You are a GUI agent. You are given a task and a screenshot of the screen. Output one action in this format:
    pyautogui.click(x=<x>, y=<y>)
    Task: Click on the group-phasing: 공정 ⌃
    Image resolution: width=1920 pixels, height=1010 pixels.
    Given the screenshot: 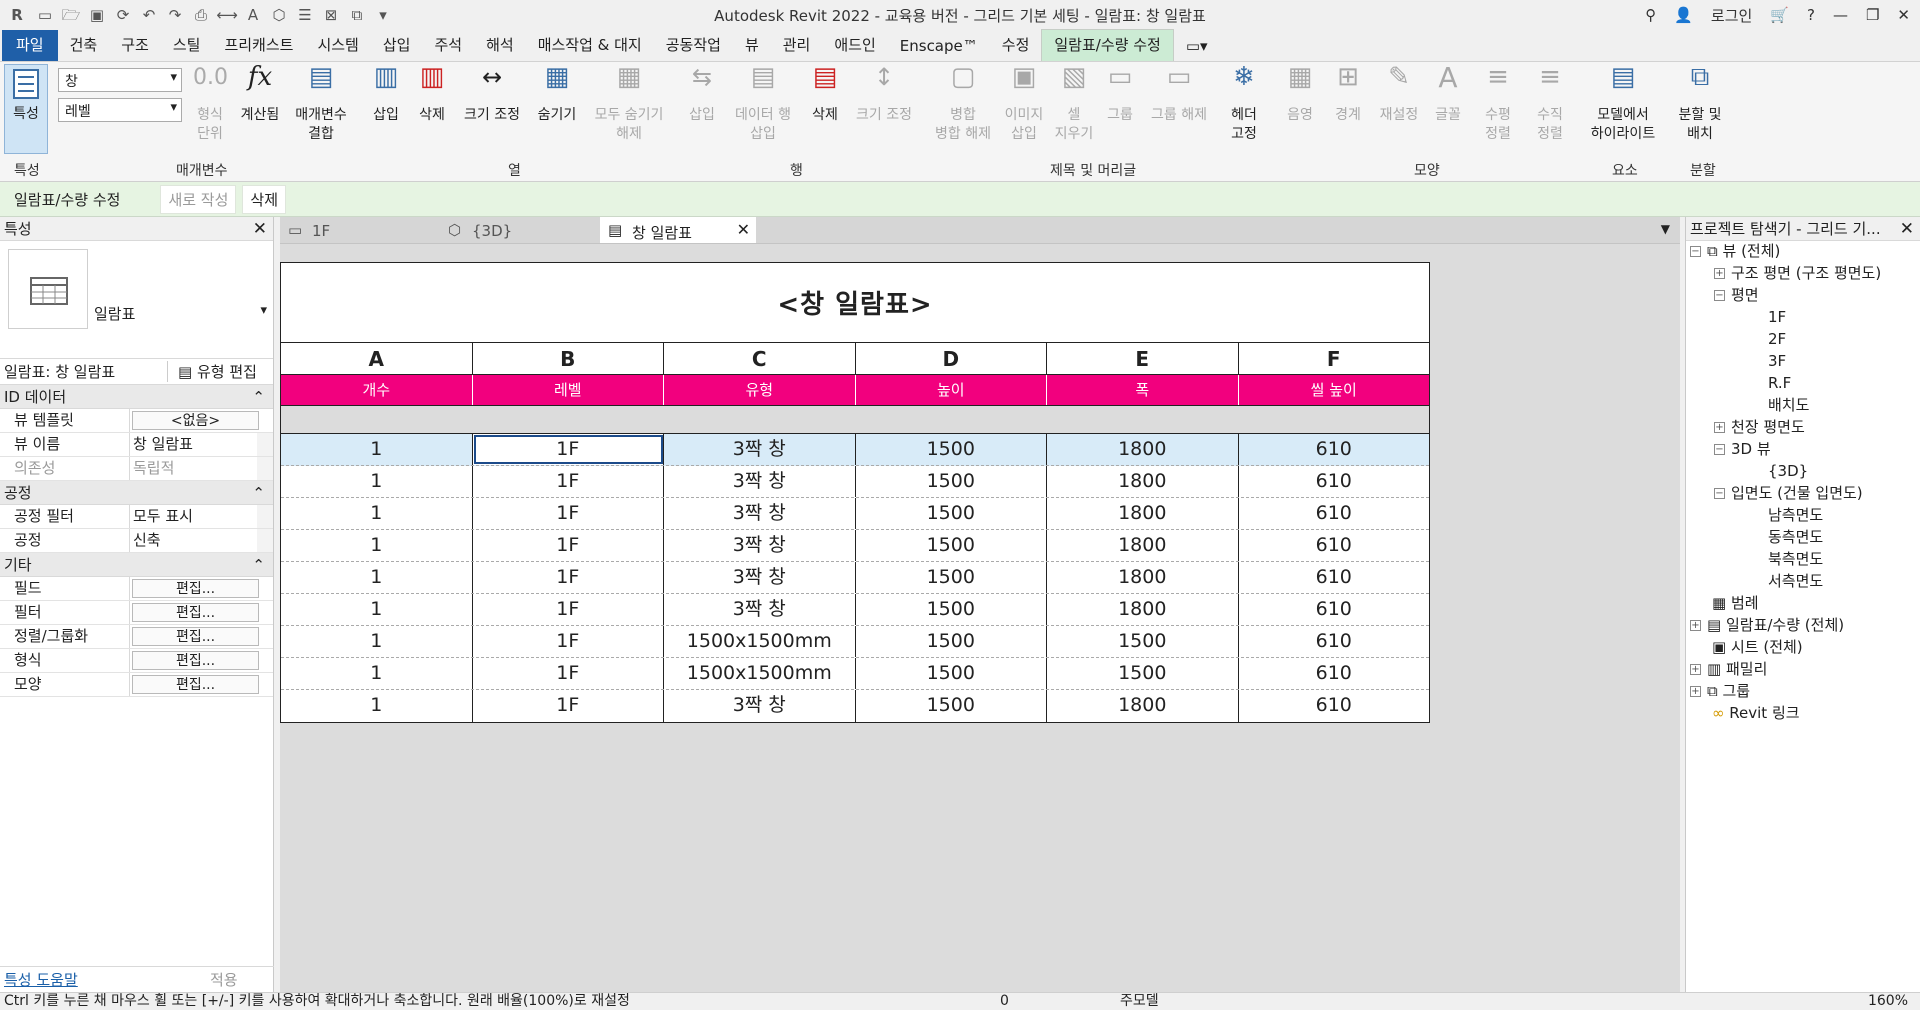 What is the action you would take?
    pyautogui.click(x=136, y=493)
    